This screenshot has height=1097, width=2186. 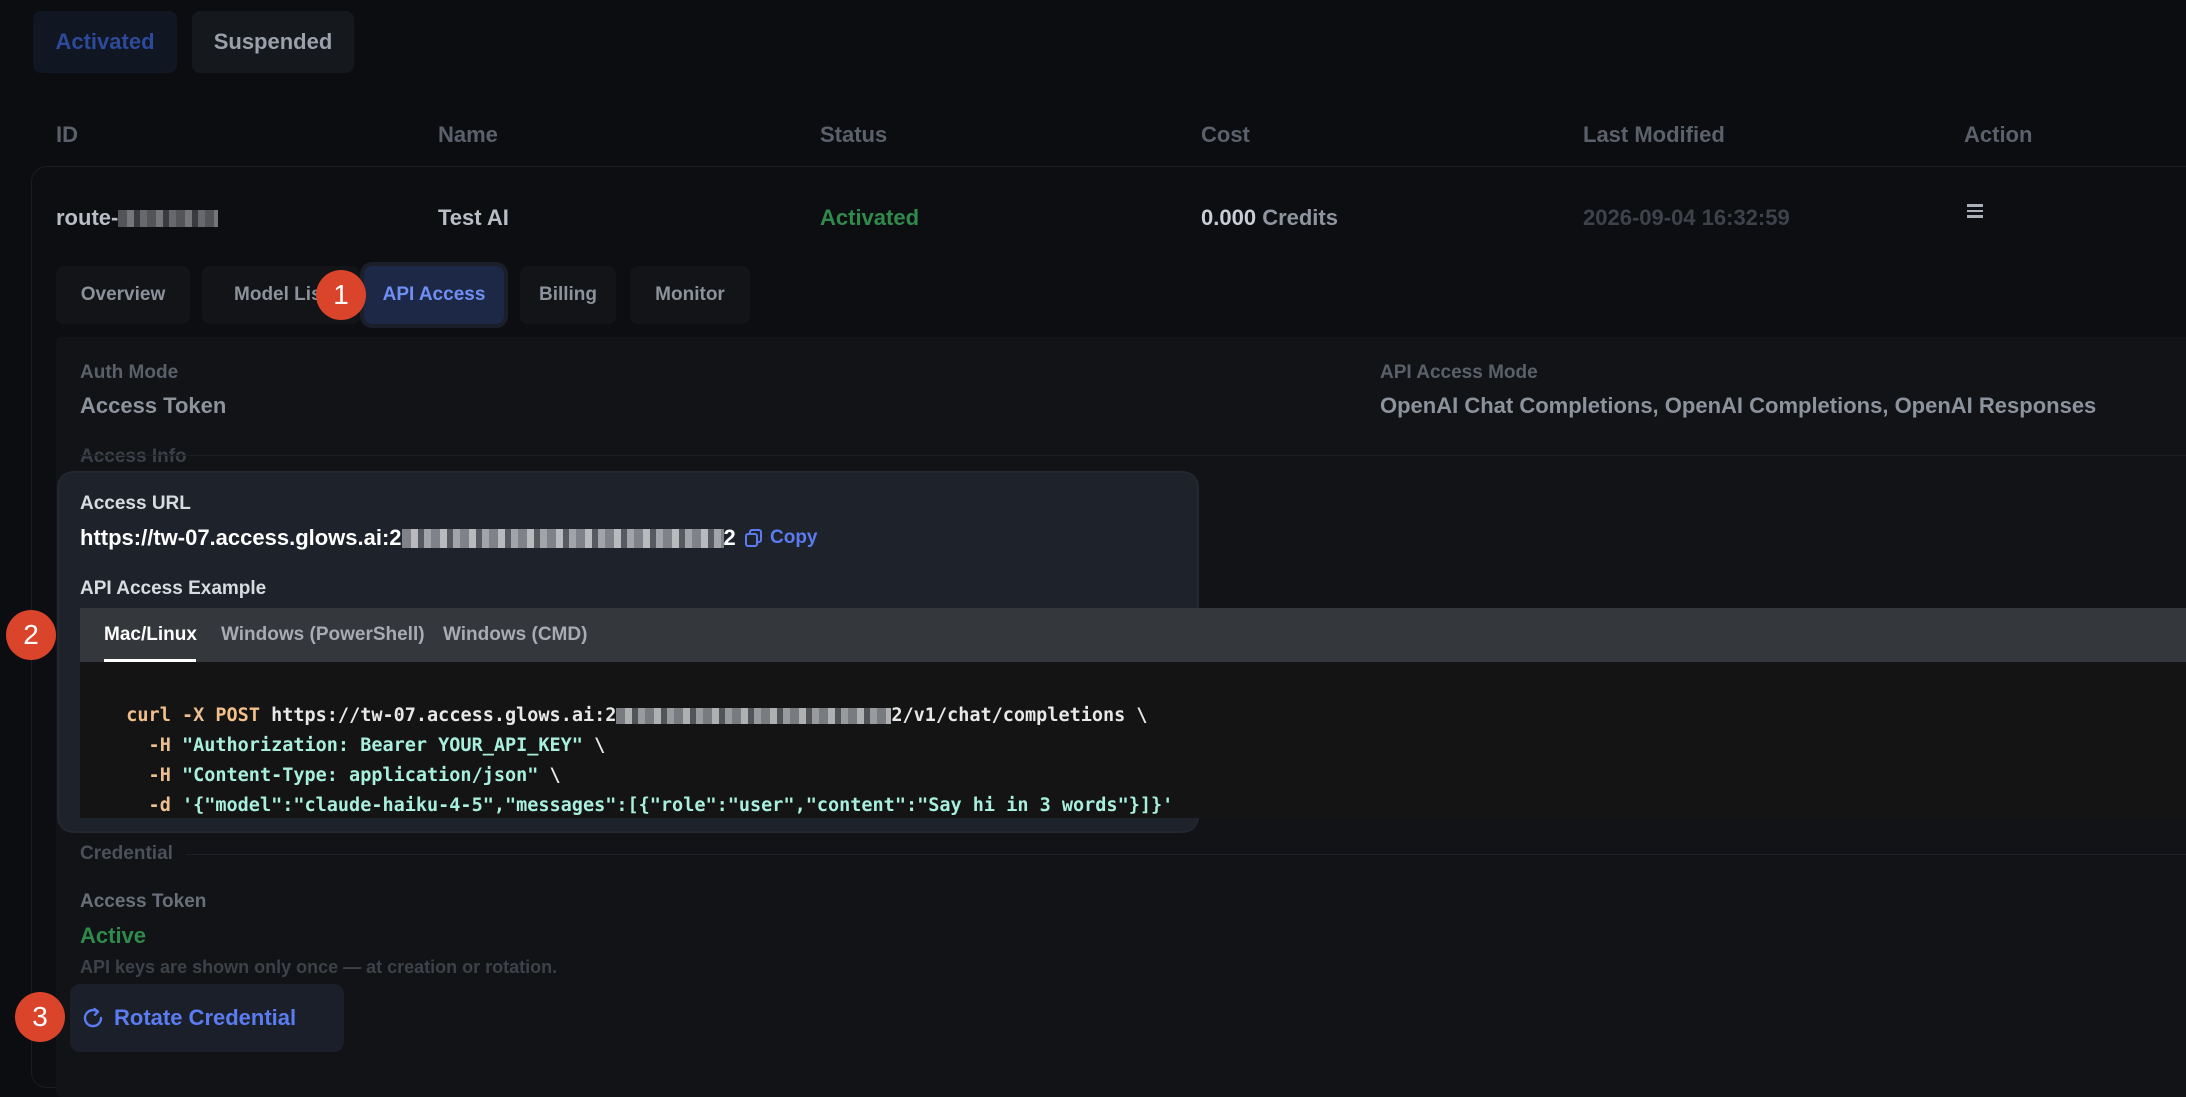 What do you see at coordinates (1300, 217) in the screenshot?
I see `cost-unit: Credits` at bounding box center [1300, 217].